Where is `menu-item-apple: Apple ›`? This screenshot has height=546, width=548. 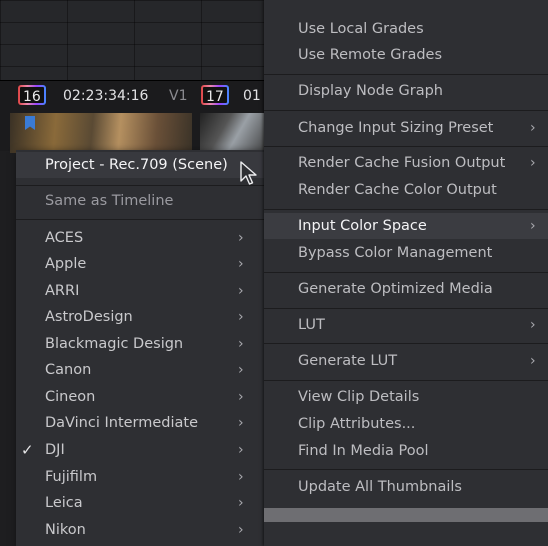
menu-item-apple: Apple › is located at coordinates (140, 264).